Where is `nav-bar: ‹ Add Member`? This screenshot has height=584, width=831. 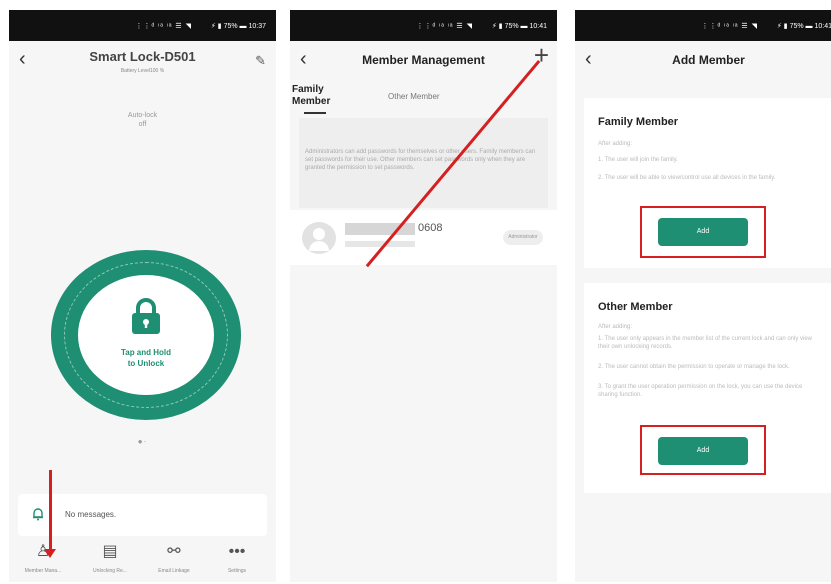
nav-bar: ‹ Add Member is located at coordinates (703, 60).